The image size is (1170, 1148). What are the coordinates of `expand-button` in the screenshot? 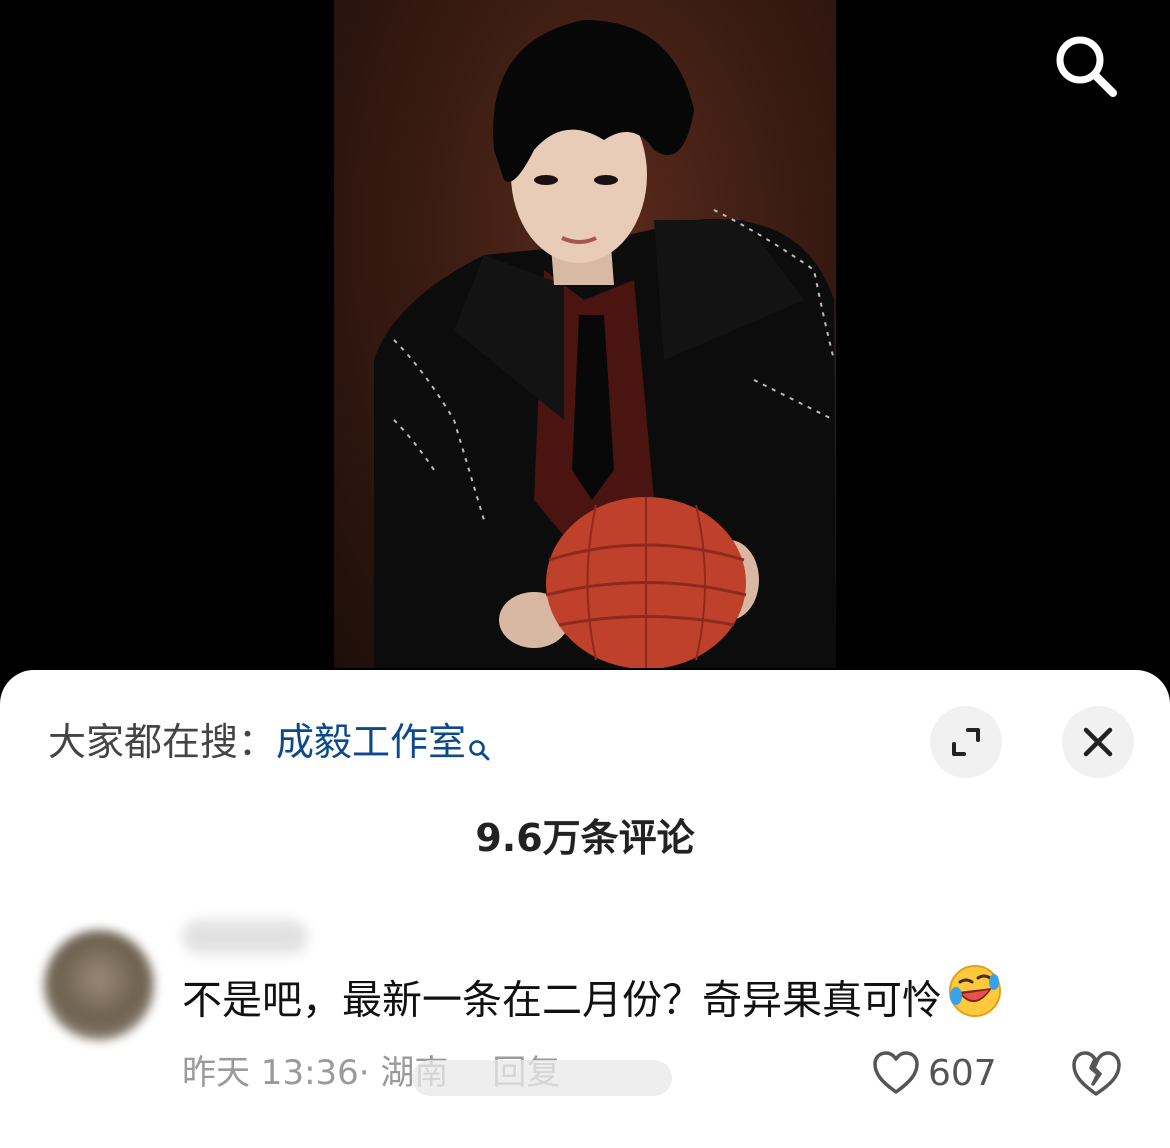 It's located at (966, 742).